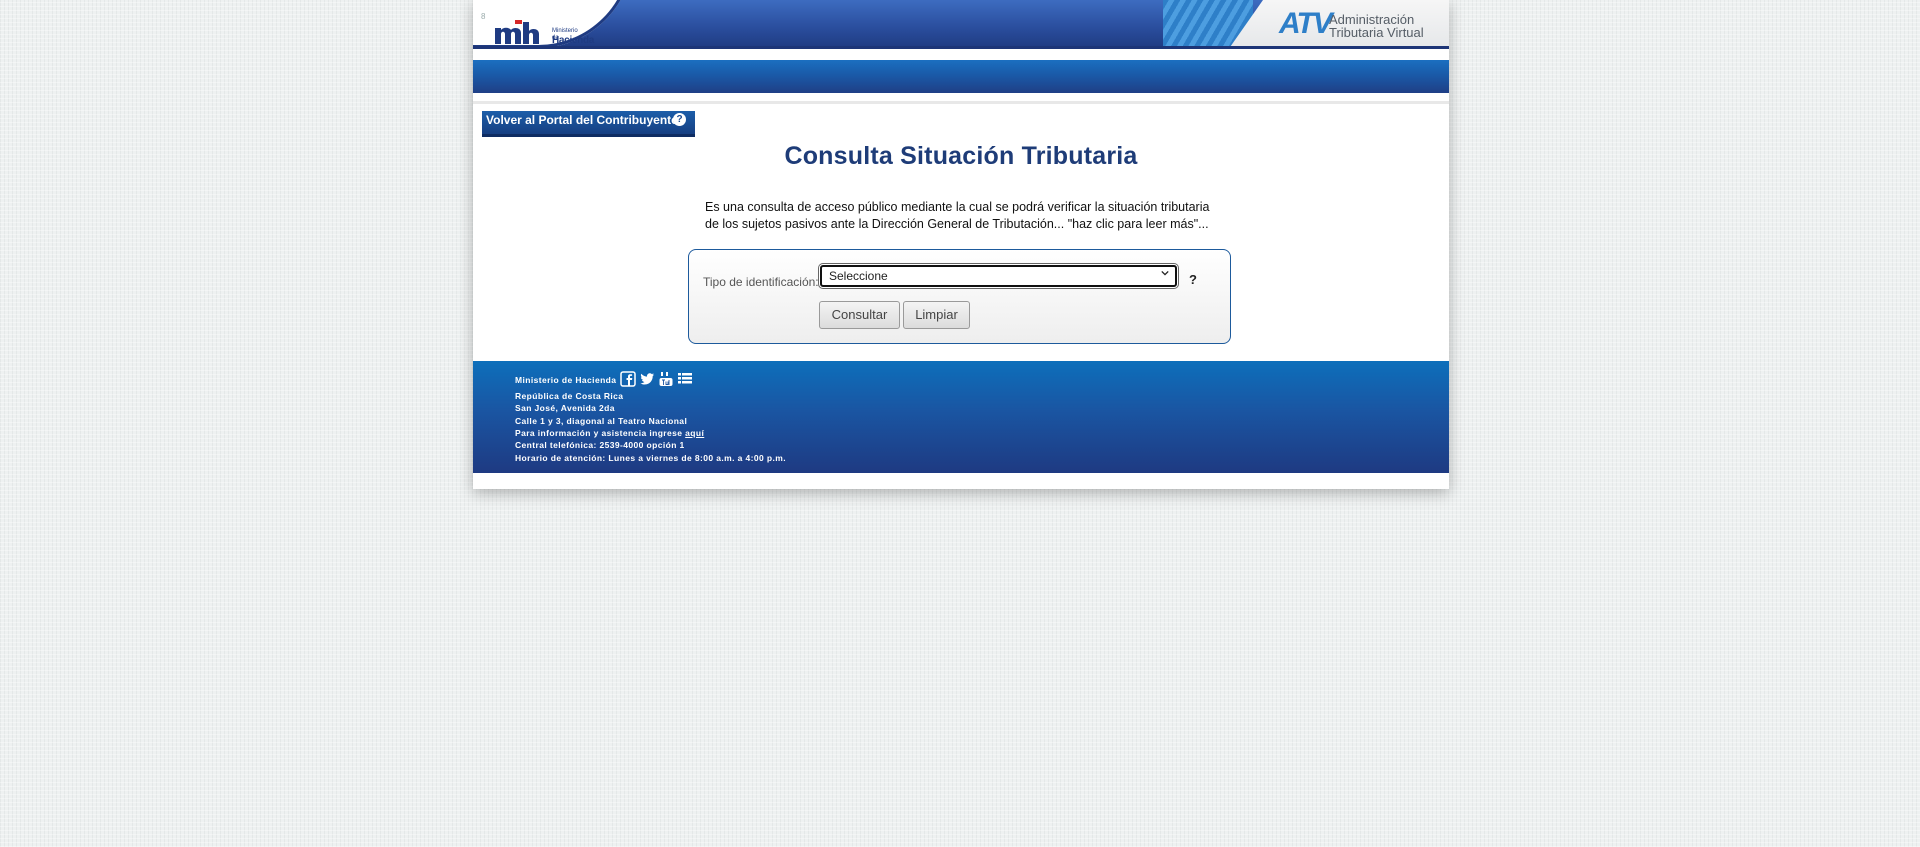 This screenshot has height=847, width=1920. Describe the element at coordinates (694, 433) in the screenshot. I see `footer-info-link: aquí` at that location.